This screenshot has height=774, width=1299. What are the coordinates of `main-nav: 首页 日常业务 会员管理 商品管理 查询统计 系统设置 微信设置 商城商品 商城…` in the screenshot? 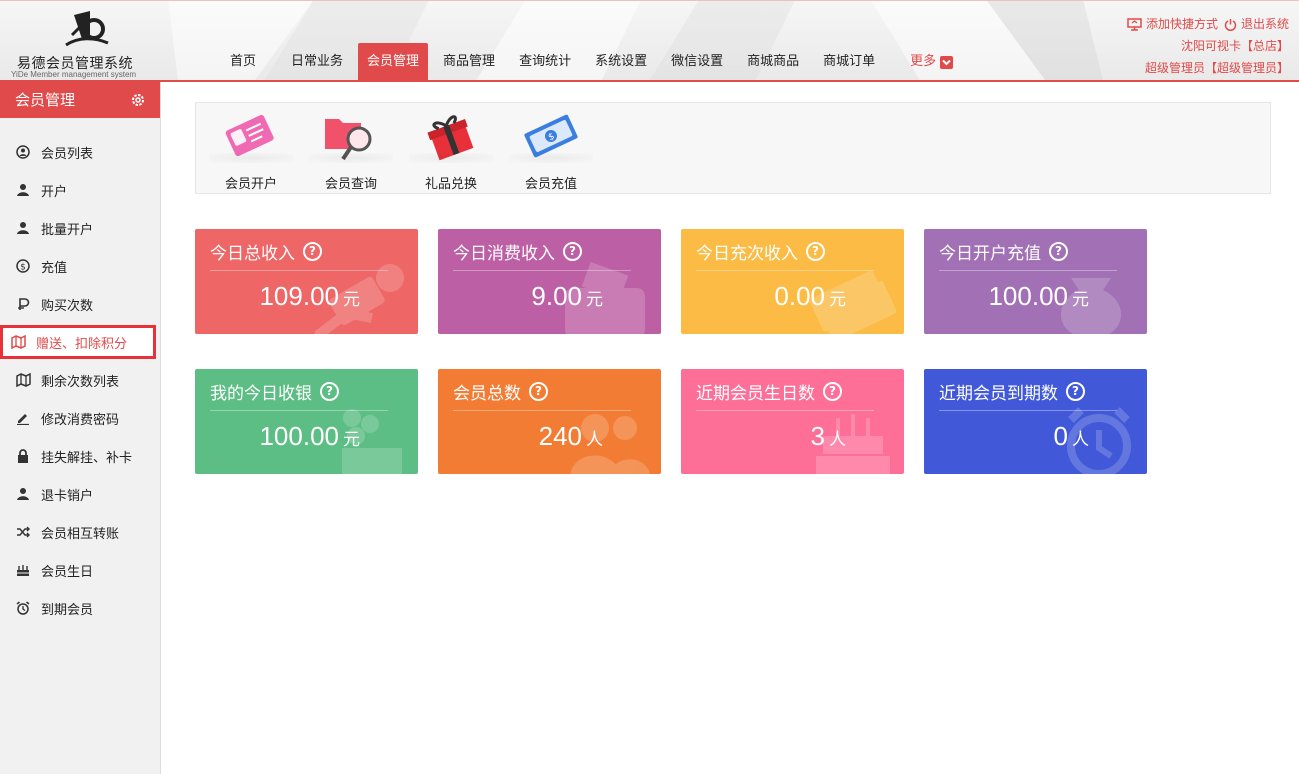 It's located at (586, 61).